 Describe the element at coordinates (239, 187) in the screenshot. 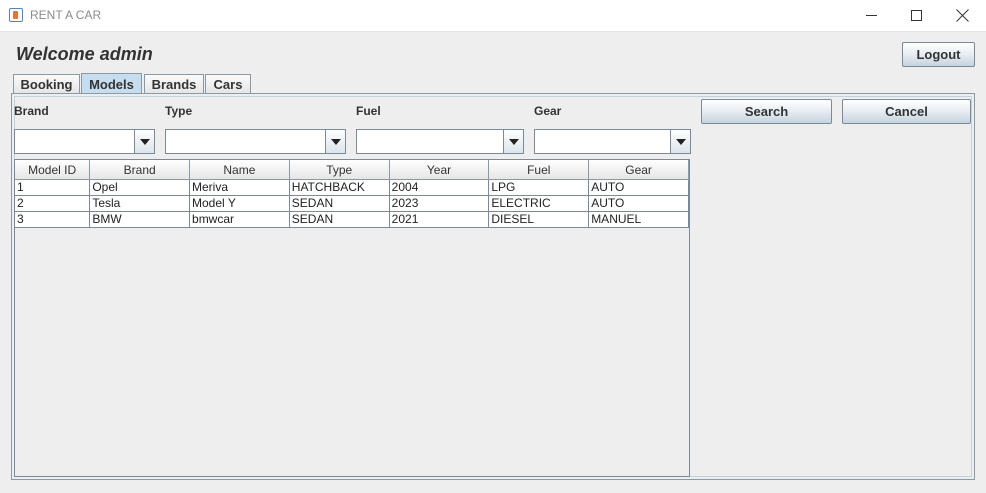

I see `table-cell: Meriva` at that location.